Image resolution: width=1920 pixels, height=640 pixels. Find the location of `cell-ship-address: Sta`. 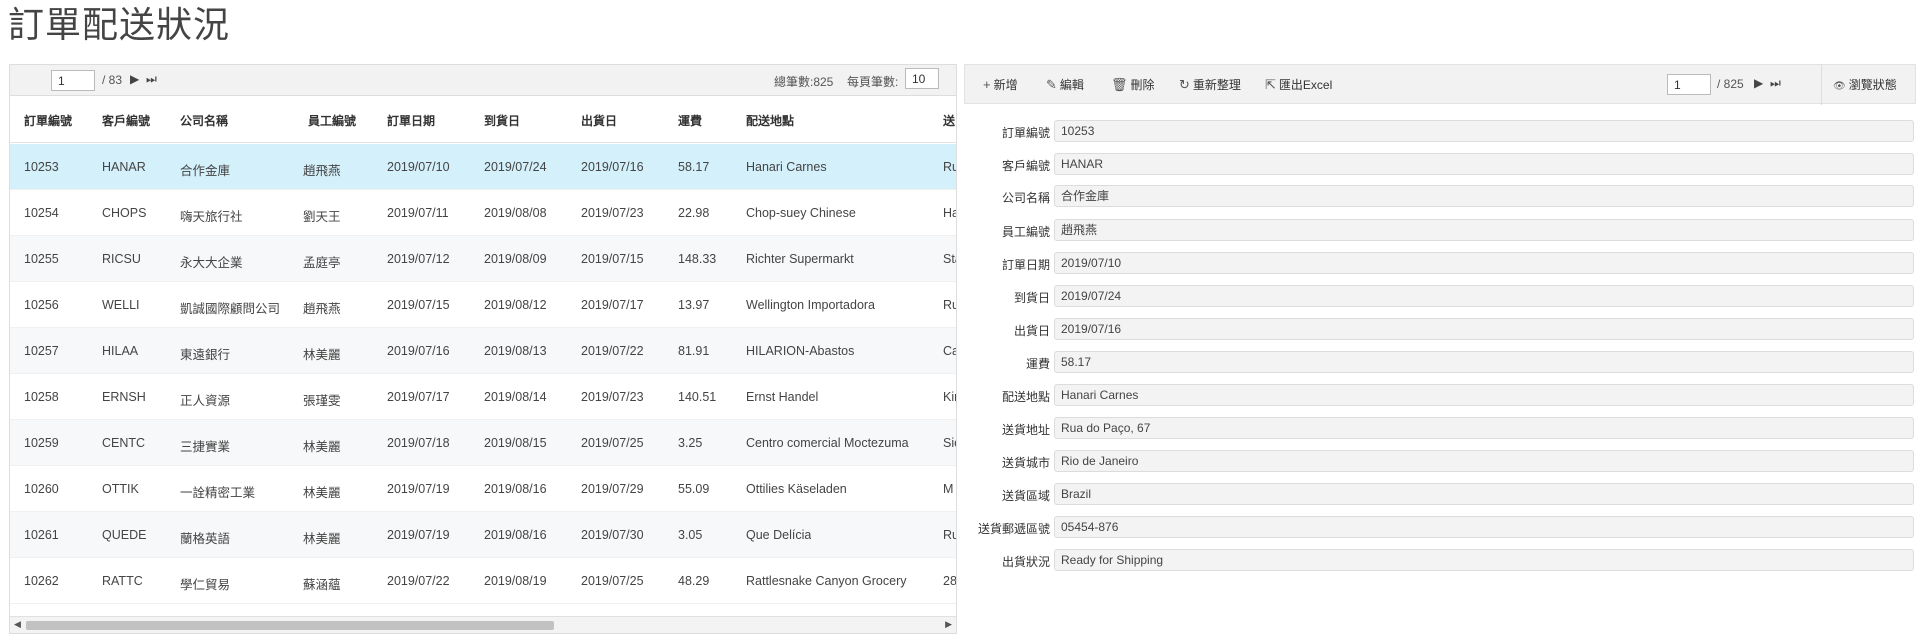

cell-ship-address: Sta is located at coordinates (949, 259).